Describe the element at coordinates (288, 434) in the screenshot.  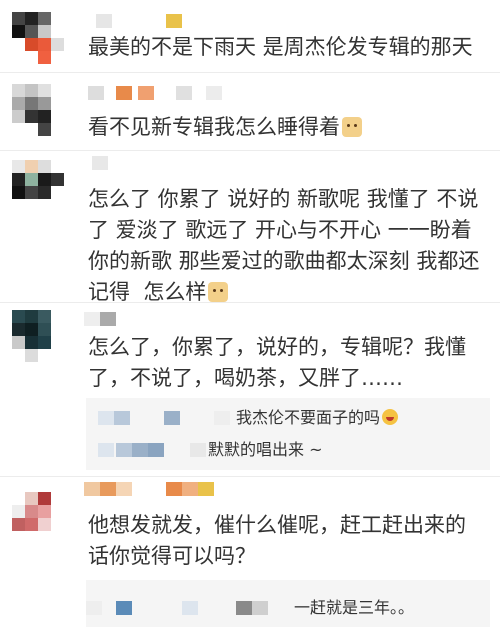
I see `reply-box: 我杰伦不要面子的吗 默默的唱出来 ~` at that location.